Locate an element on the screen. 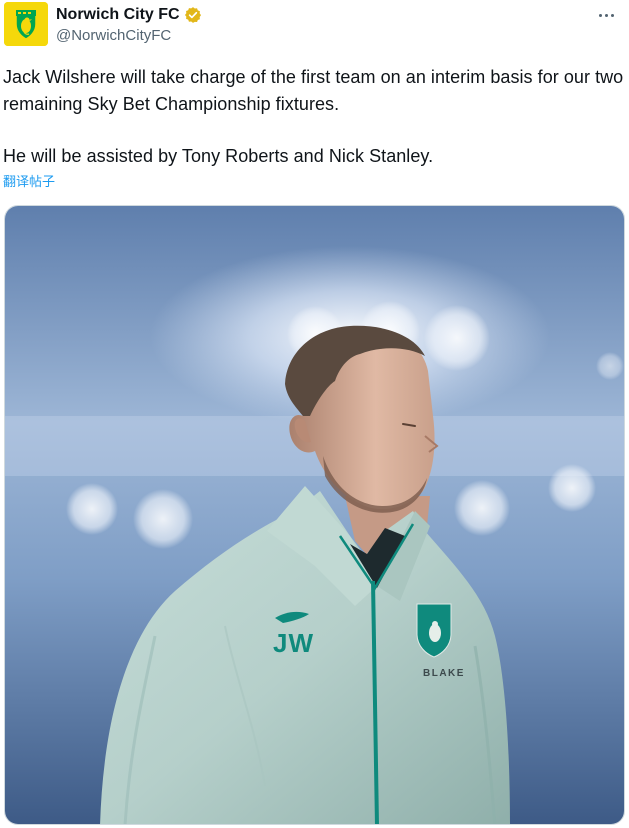  translate-post-link: 翻译帖子 is located at coordinates (29, 182).